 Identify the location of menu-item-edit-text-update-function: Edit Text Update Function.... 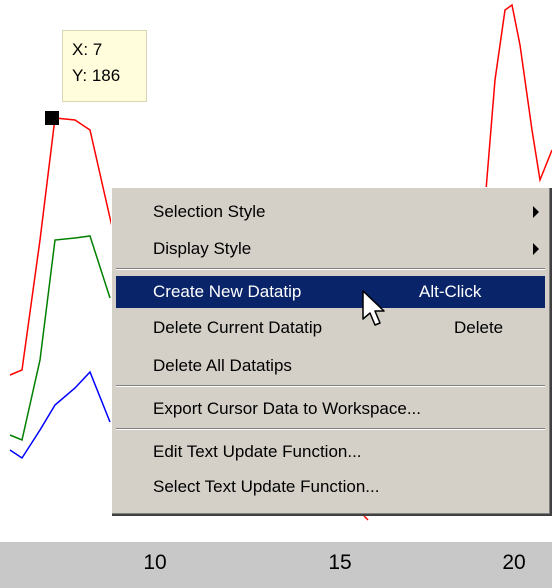
(330, 452).